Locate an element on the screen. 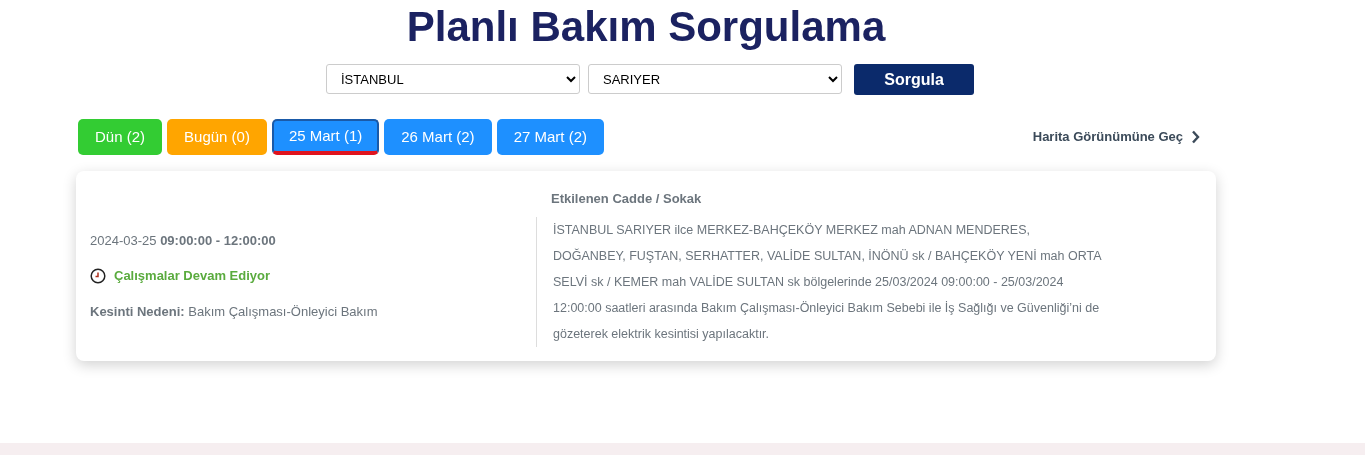 The image size is (1365, 455). chevron-right-icon is located at coordinates (1195, 137).